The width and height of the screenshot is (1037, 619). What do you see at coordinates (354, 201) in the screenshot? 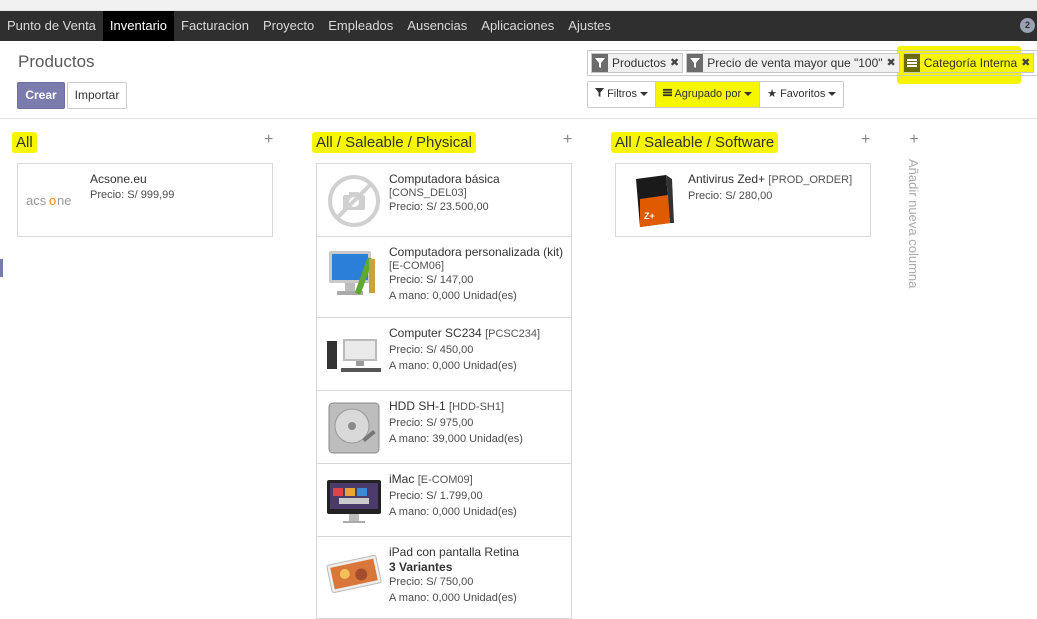
I see `no-image-icon` at bounding box center [354, 201].